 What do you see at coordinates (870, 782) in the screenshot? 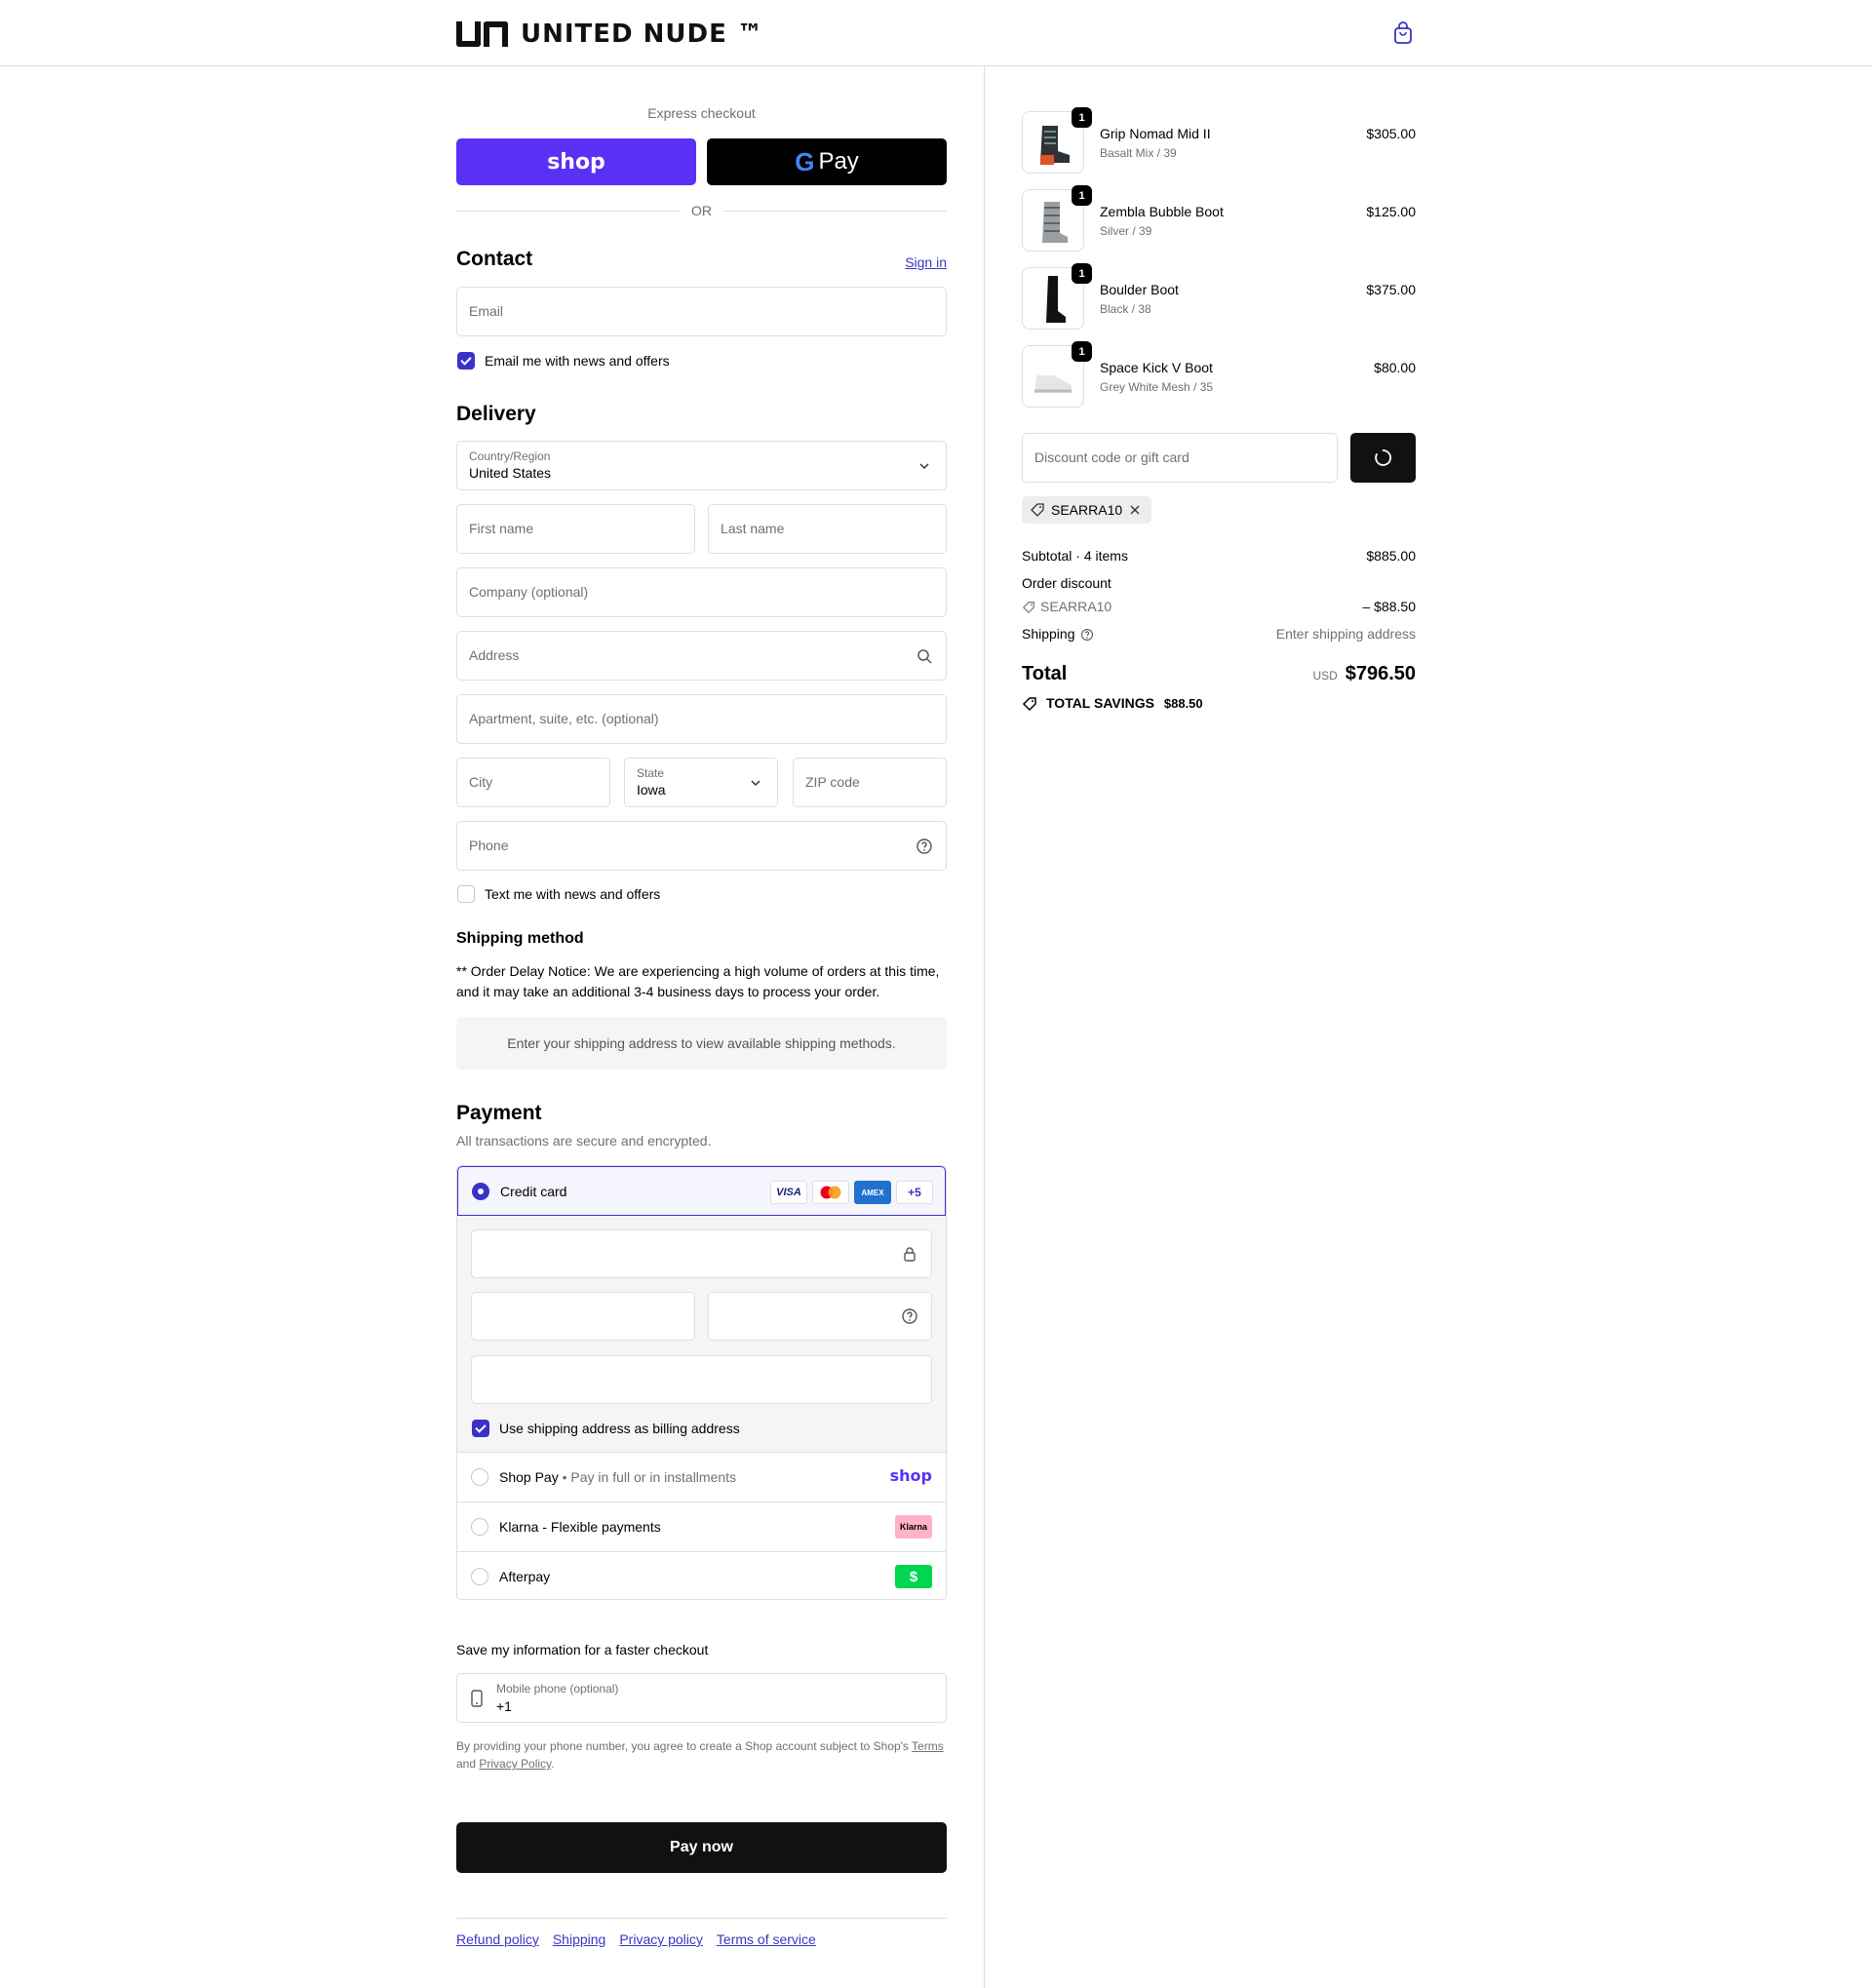
I see `zip-field: ZIP code` at bounding box center [870, 782].